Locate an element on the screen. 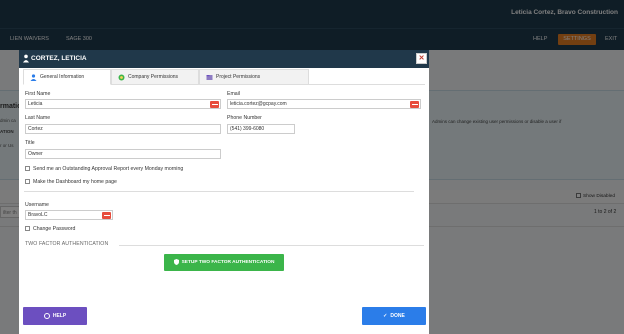 The height and width of the screenshot is (334, 624). phone-value: (541) 399-6080 is located at coordinates (247, 129).